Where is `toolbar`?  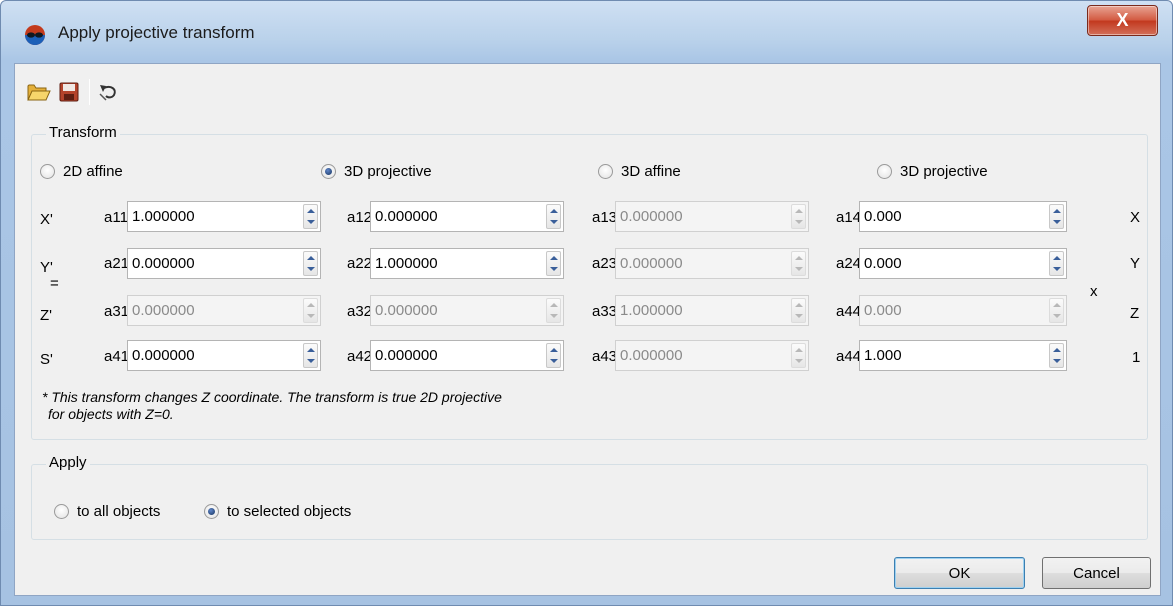 toolbar is located at coordinates (74, 92).